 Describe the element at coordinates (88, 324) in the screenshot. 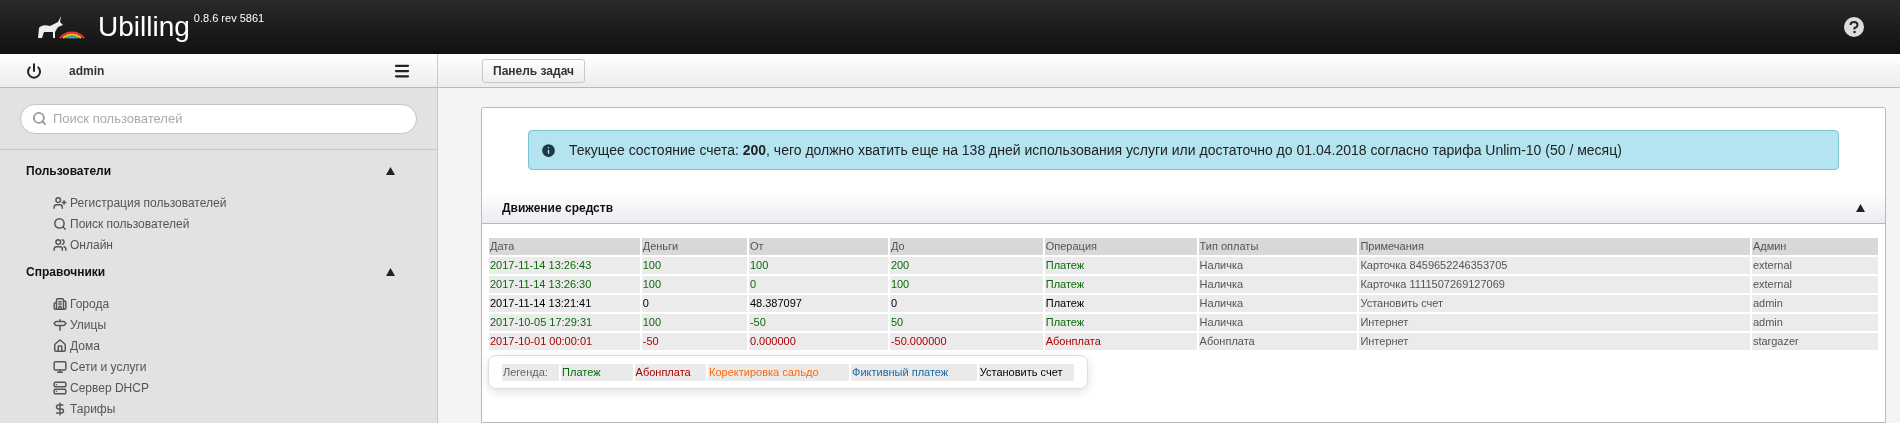

I see `sidebar-link: Улицы` at that location.